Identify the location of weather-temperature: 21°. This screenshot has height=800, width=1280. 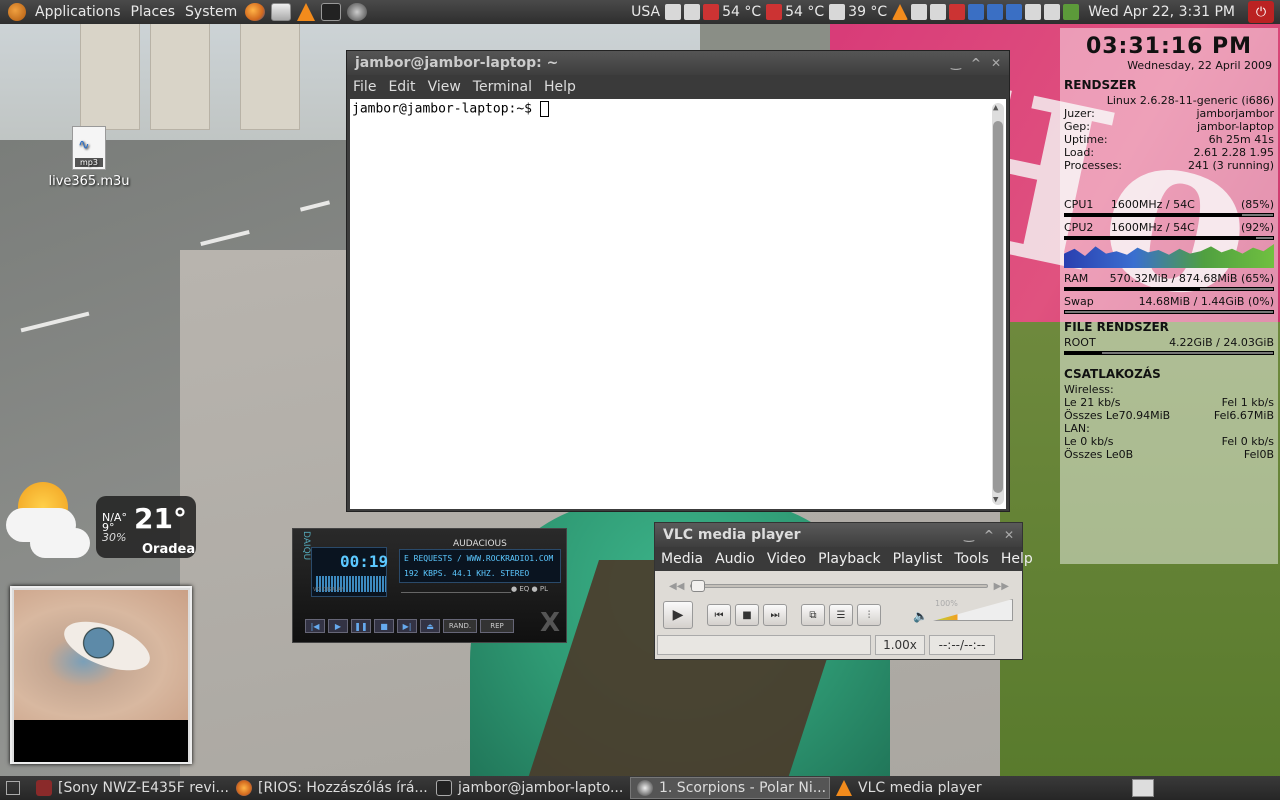
(160, 518).